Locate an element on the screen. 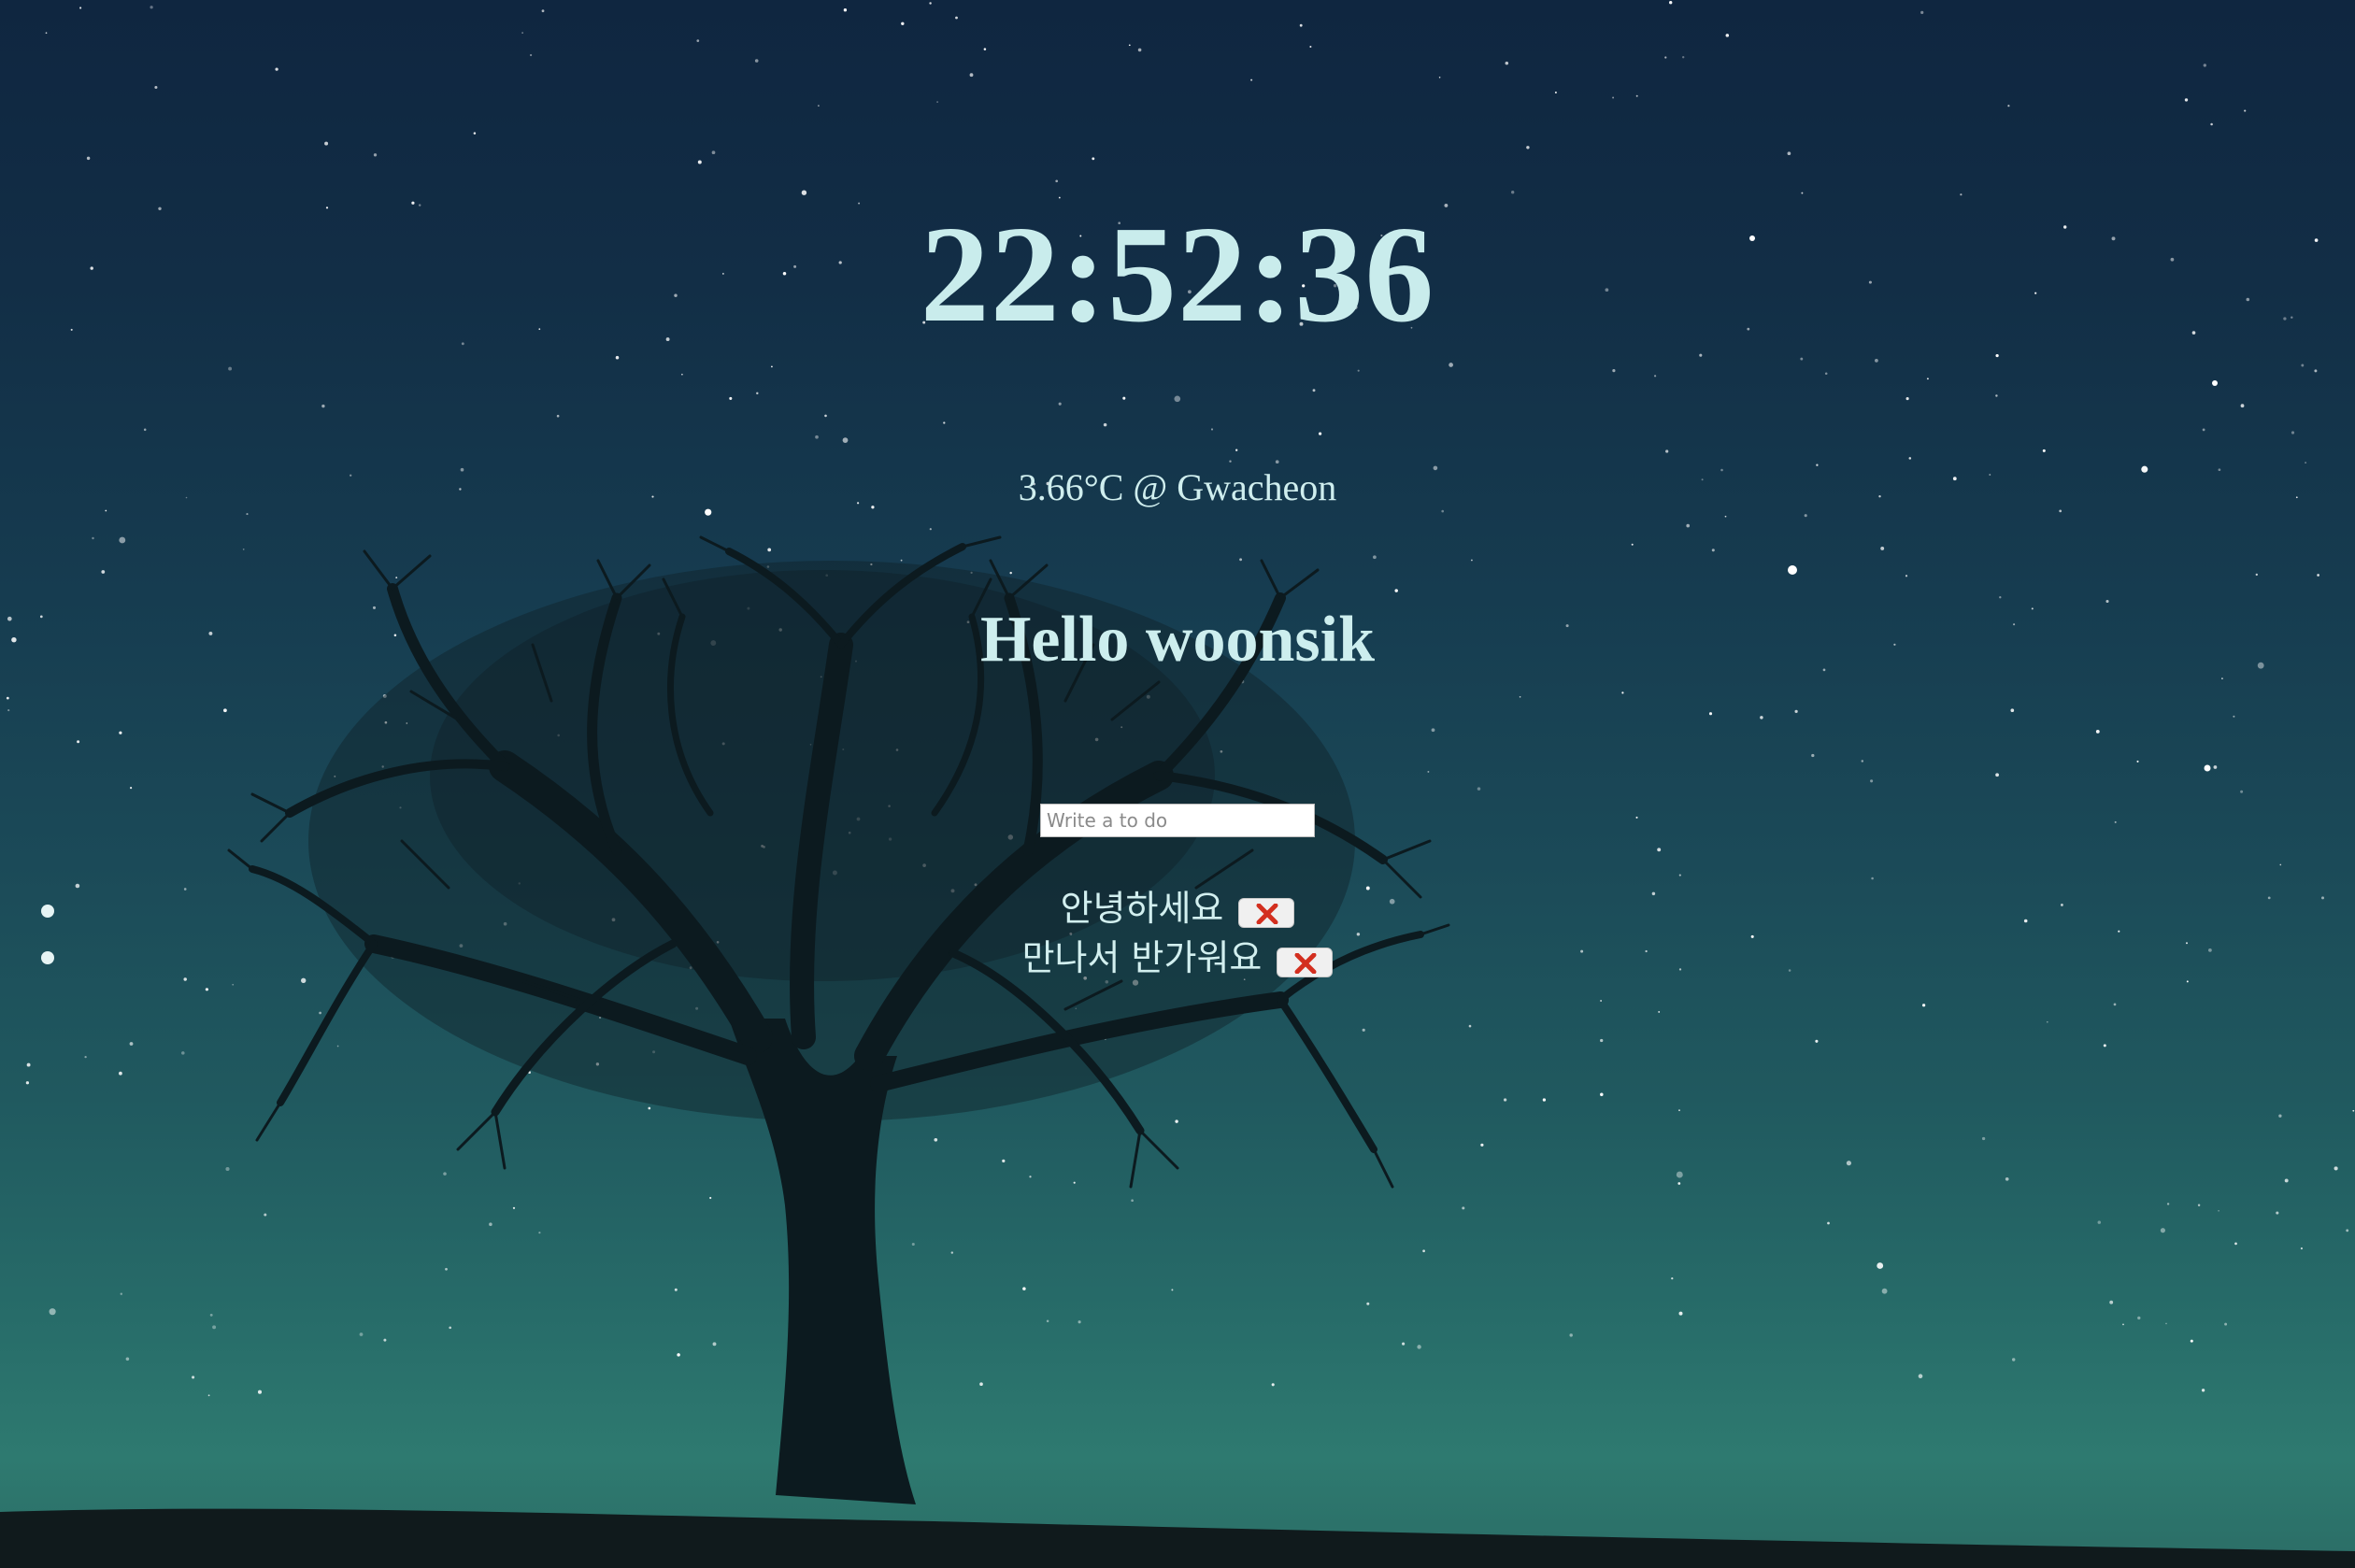  weather-info: 3.66°C @ Gwacheon is located at coordinates (1177, 487).